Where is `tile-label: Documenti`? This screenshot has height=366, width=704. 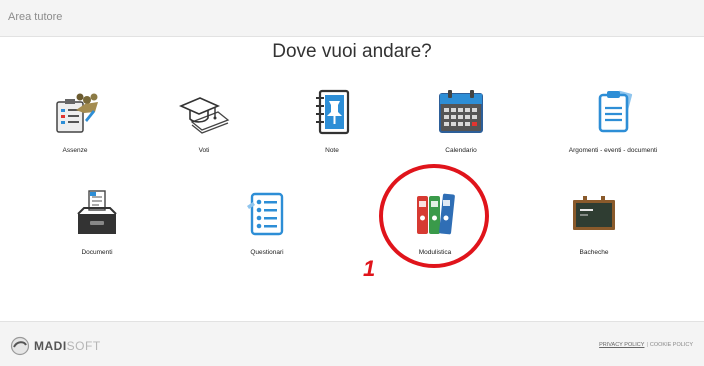
tile-label: Documenti is located at coordinates (97, 252).